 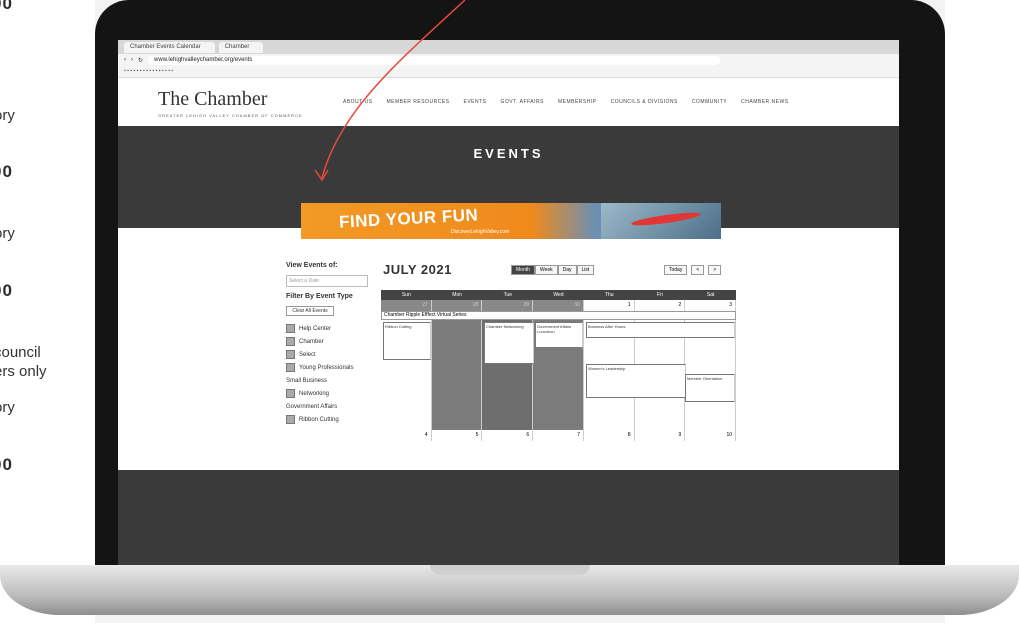 What do you see at coordinates (321, 175) in the screenshot?
I see `arrow-head` at bounding box center [321, 175].